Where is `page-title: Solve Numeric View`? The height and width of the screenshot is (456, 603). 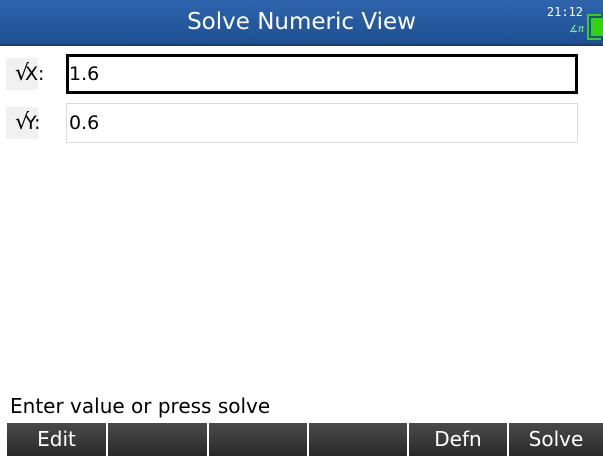
page-title: Solve Numeric View is located at coordinates (301, 22).